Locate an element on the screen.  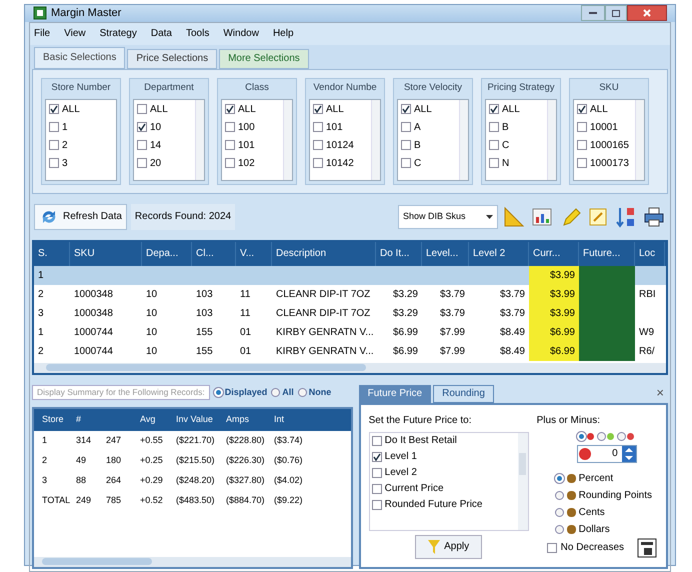
column-header: Inv Value is located at coordinates (201, 419).